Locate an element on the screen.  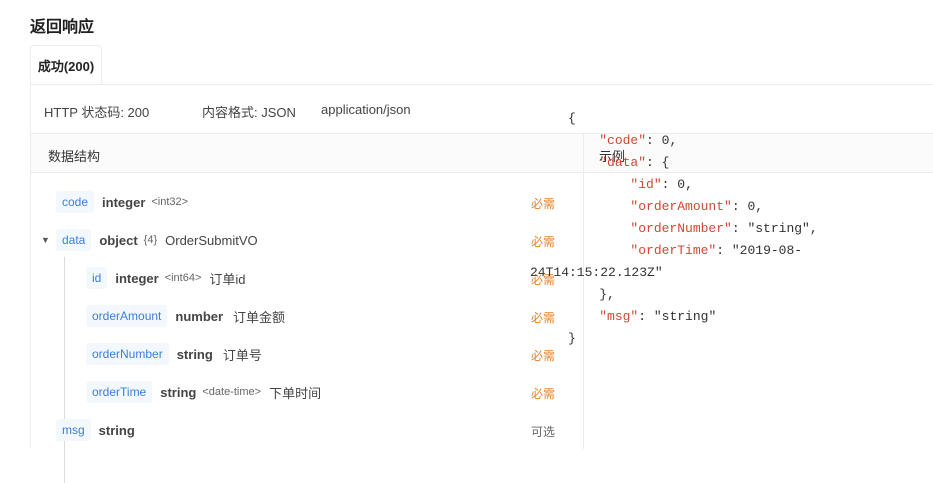
schema-header-label: 数据结构 is located at coordinates (74, 156).